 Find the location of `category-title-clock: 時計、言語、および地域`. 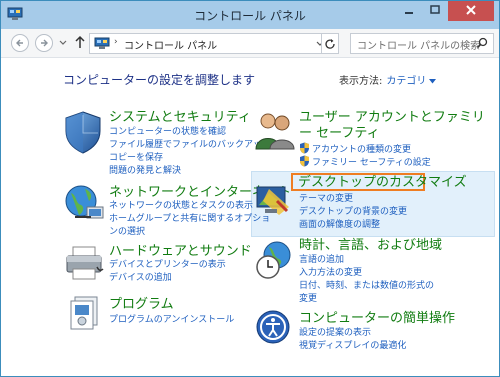

category-title-clock: 時計、言語、および地域 is located at coordinates (370, 245).